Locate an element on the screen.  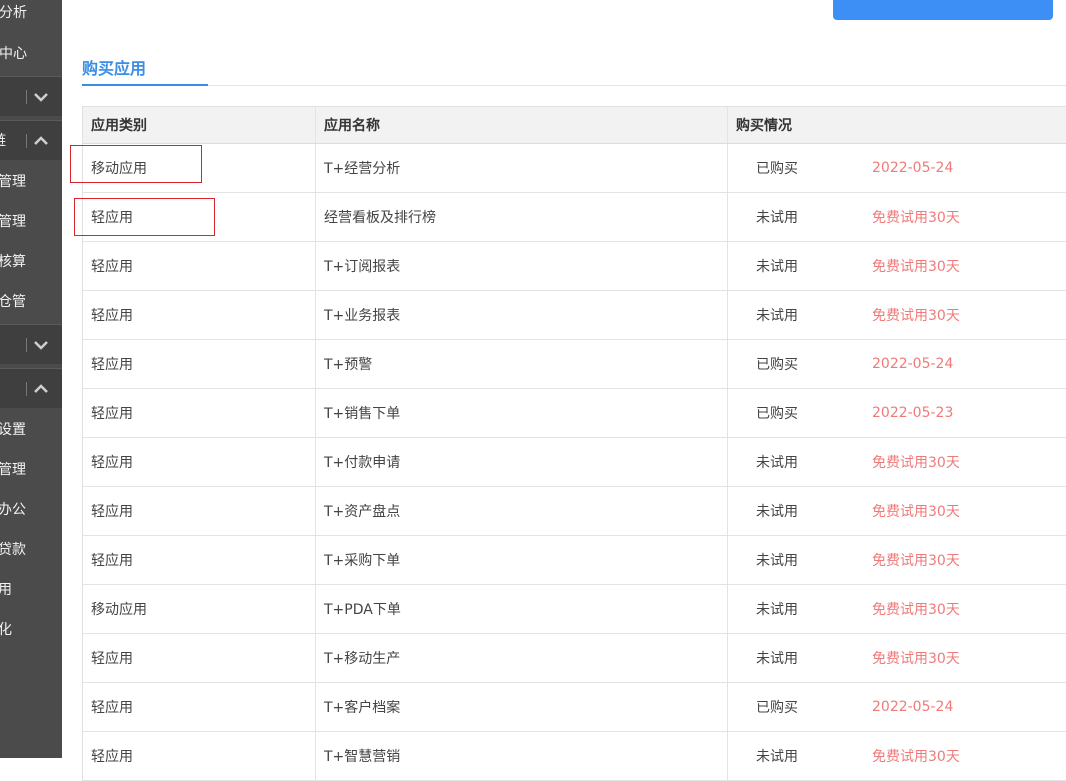
sidebar-item-label: 中心 is located at coordinates (13, 54).